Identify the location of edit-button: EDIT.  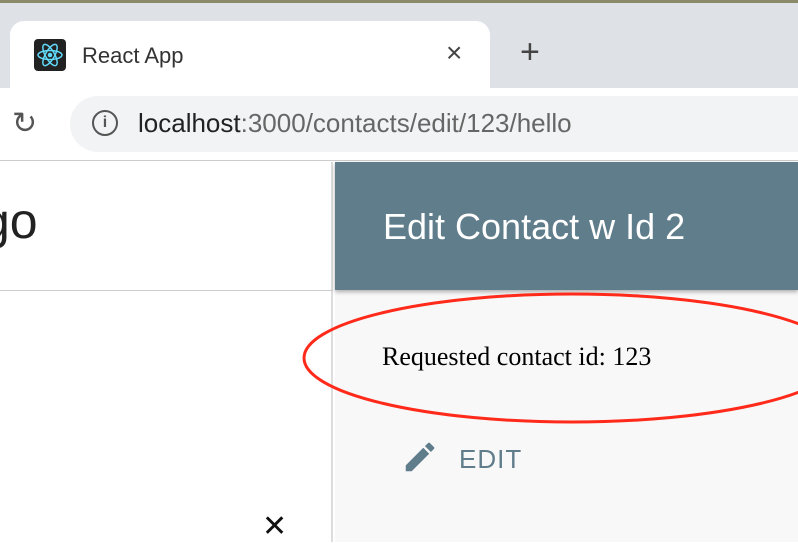
(461, 459).